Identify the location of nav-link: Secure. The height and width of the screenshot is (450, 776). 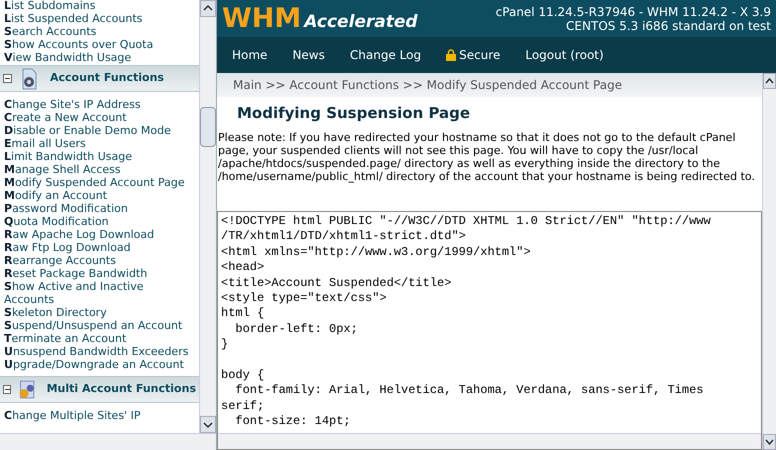
(473, 55).